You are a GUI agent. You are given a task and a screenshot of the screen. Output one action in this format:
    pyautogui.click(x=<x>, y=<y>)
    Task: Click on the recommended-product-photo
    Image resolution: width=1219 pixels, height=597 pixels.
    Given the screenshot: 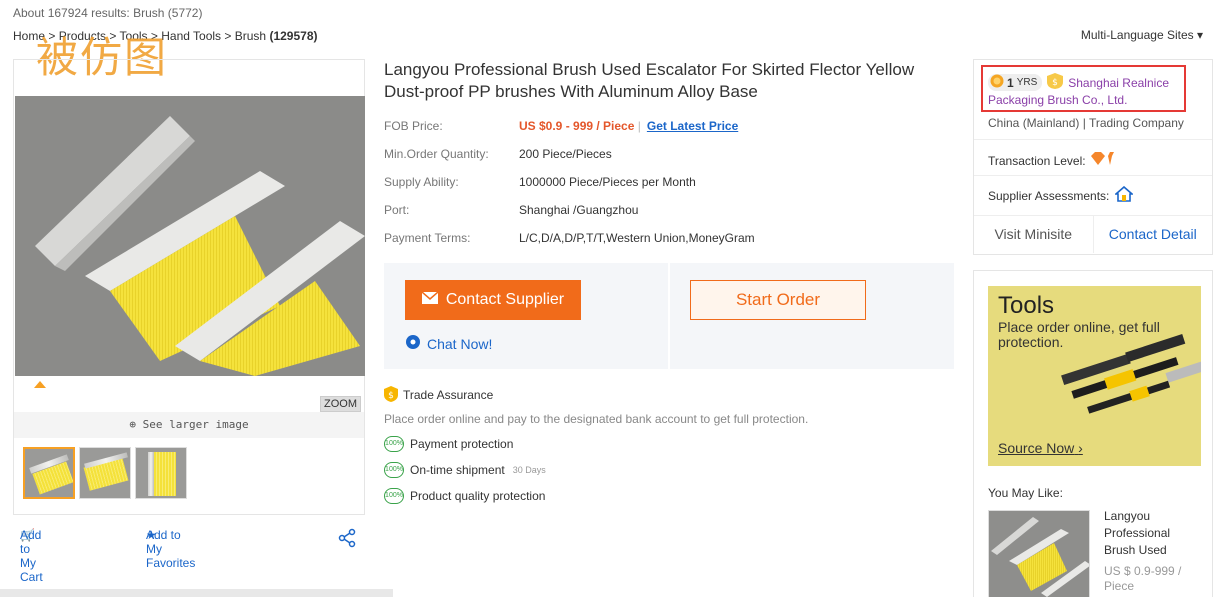 What is the action you would take?
    pyautogui.click(x=1039, y=554)
    